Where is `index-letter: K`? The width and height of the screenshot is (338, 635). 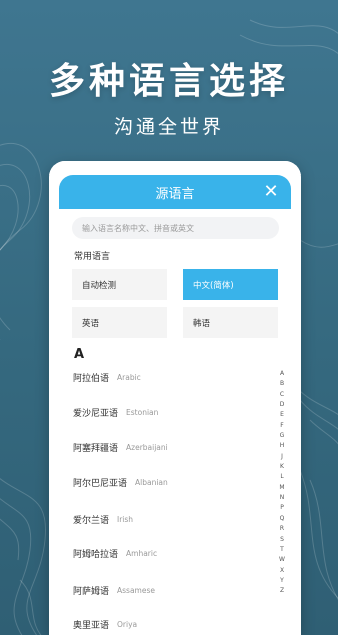 index-letter: K is located at coordinates (282, 467).